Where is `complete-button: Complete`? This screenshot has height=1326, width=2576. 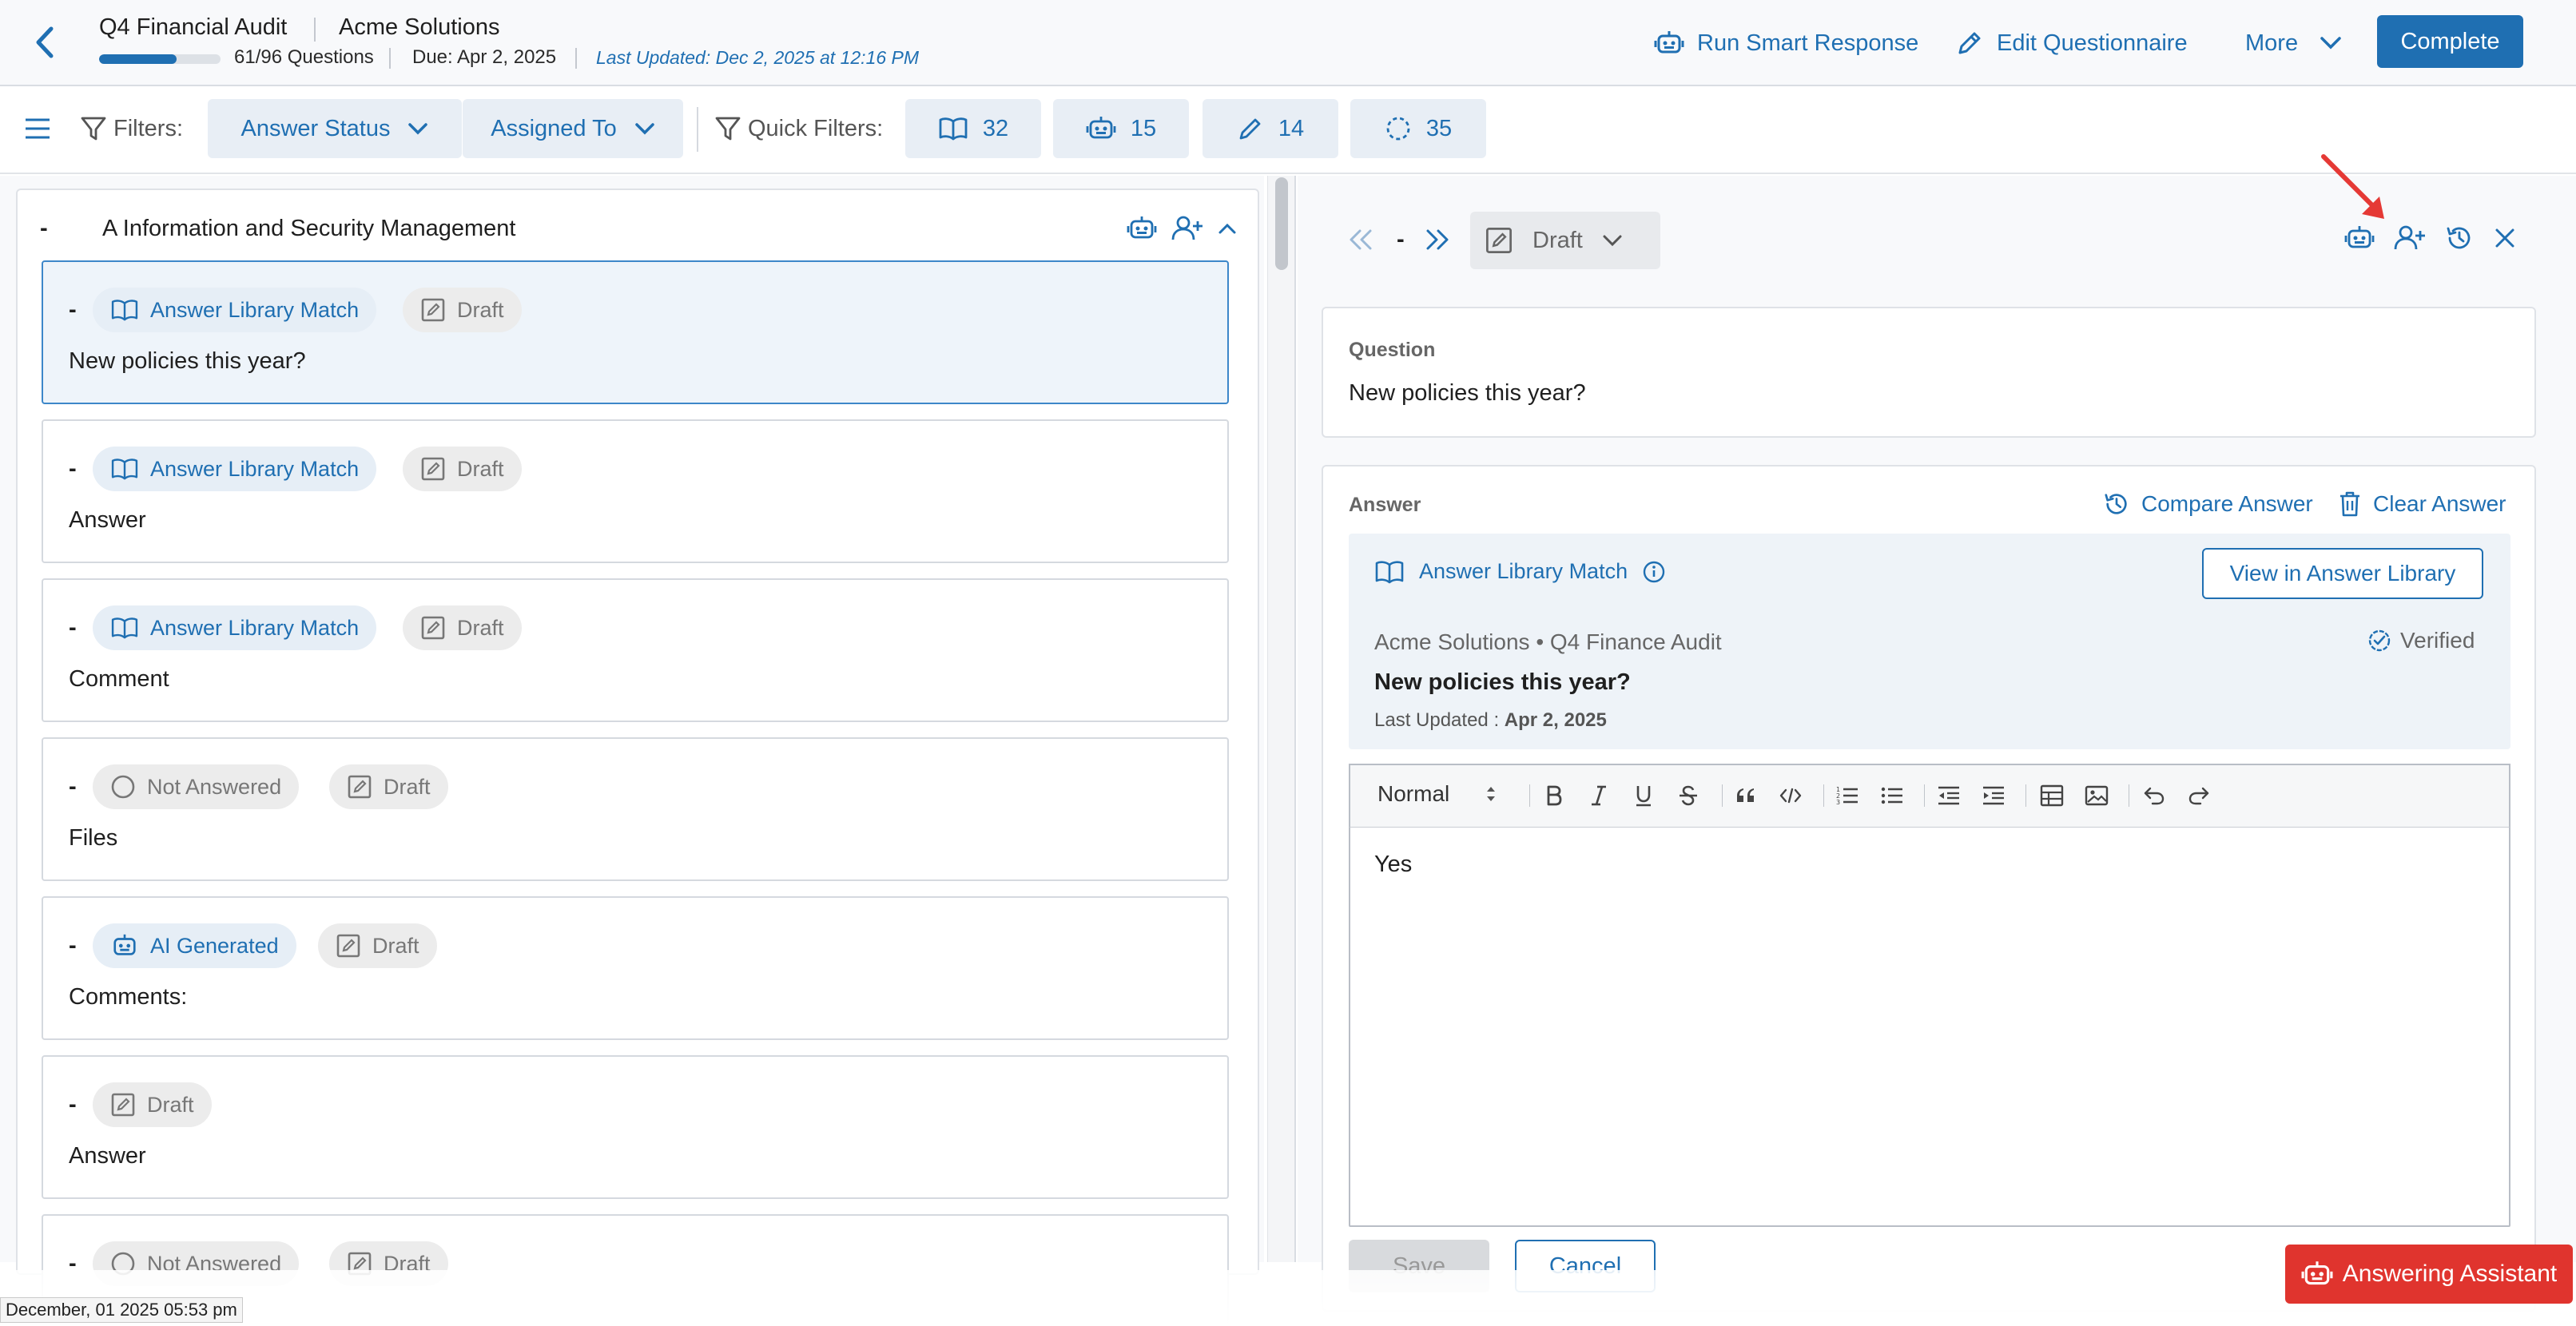
complete-button: Complete is located at coordinates (2450, 41).